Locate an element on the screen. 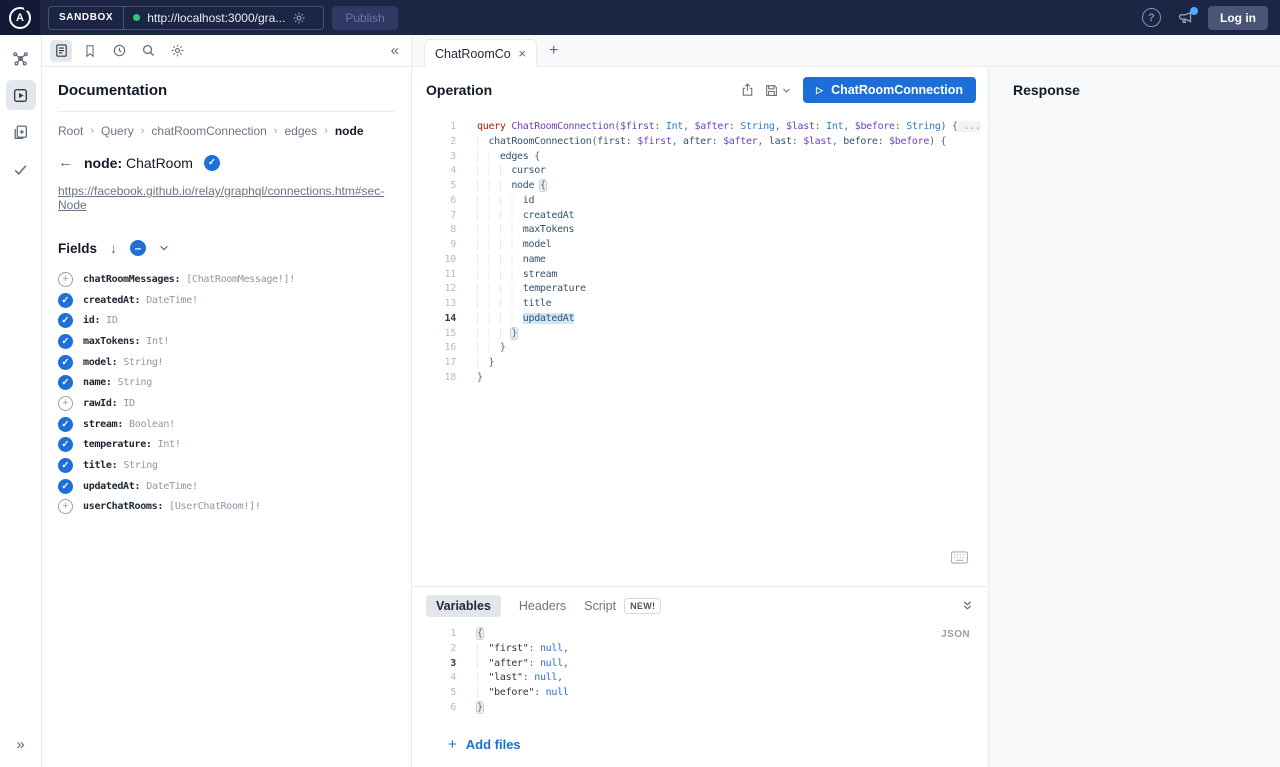  deselect-all-button: – is located at coordinates (138, 248).